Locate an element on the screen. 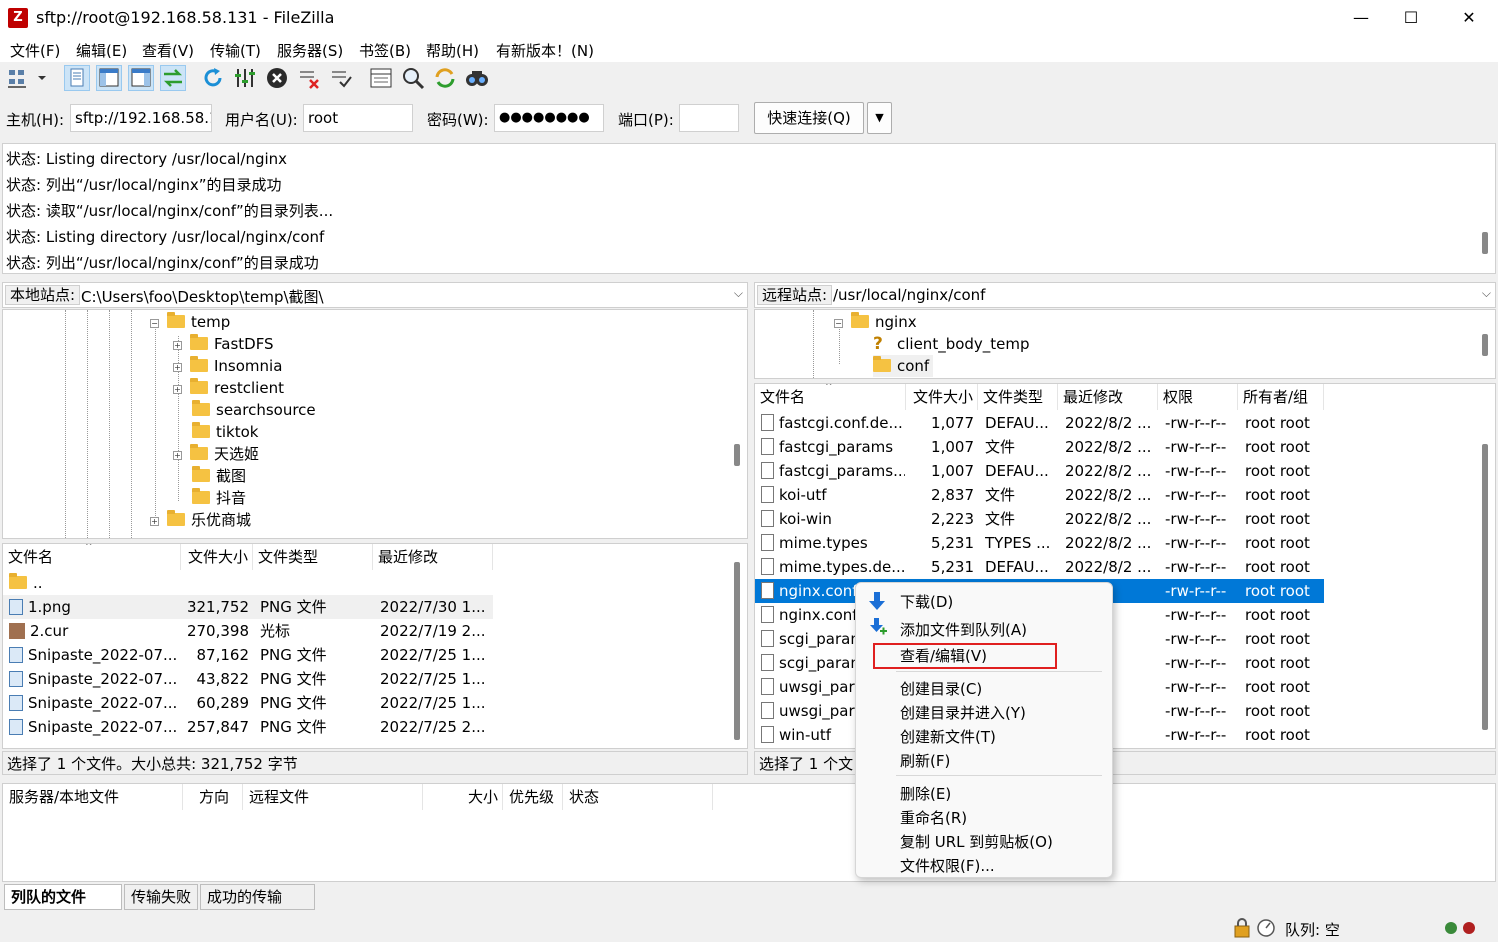 The width and height of the screenshot is (1498, 942). disconnect-icon is located at coordinates (309, 78).